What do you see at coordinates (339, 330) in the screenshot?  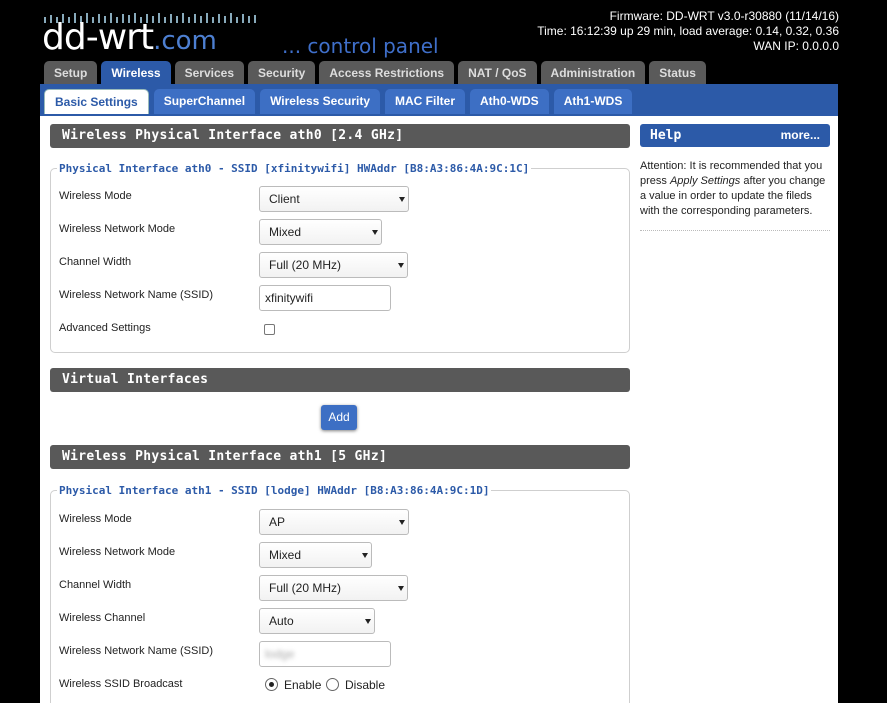 I see `ath0-advanced-row: Advanced Settings` at bounding box center [339, 330].